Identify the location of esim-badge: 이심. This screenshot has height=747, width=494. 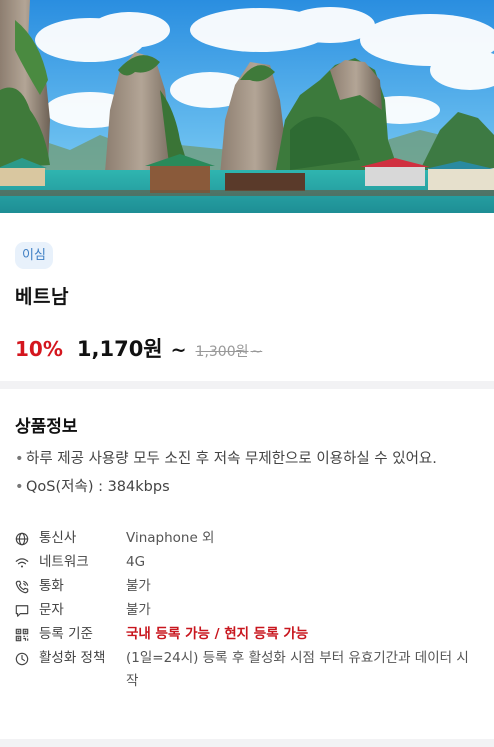
(34, 255).